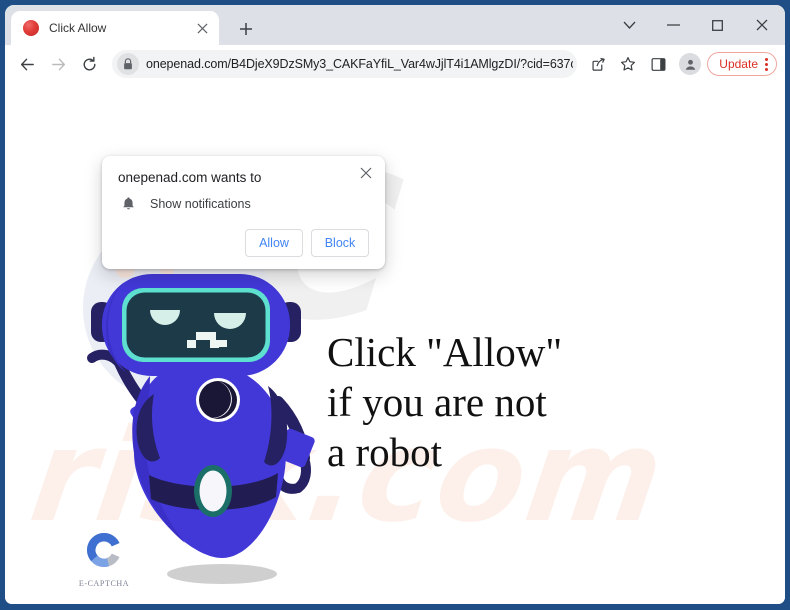 The height and width of the screenshot is (610, 790). What do you see at coordinates (395, 25) in the screenshot?
I see `tab-strip: Click Allow` at bounding box center [395, 25].